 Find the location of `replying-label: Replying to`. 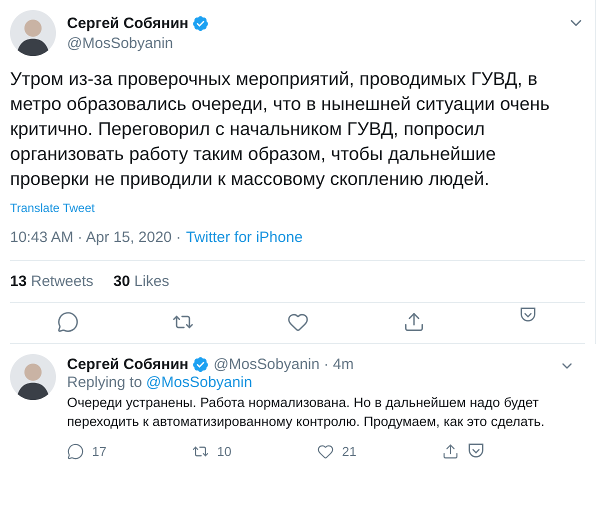

replying-label: Replying to is located at coordinates (104, 382).